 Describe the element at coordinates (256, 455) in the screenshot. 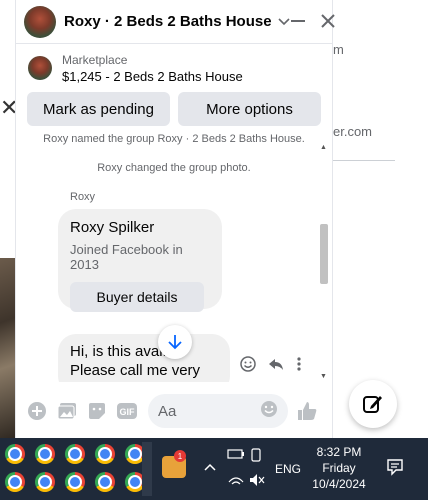

I see `phone-link-icon` at that location.